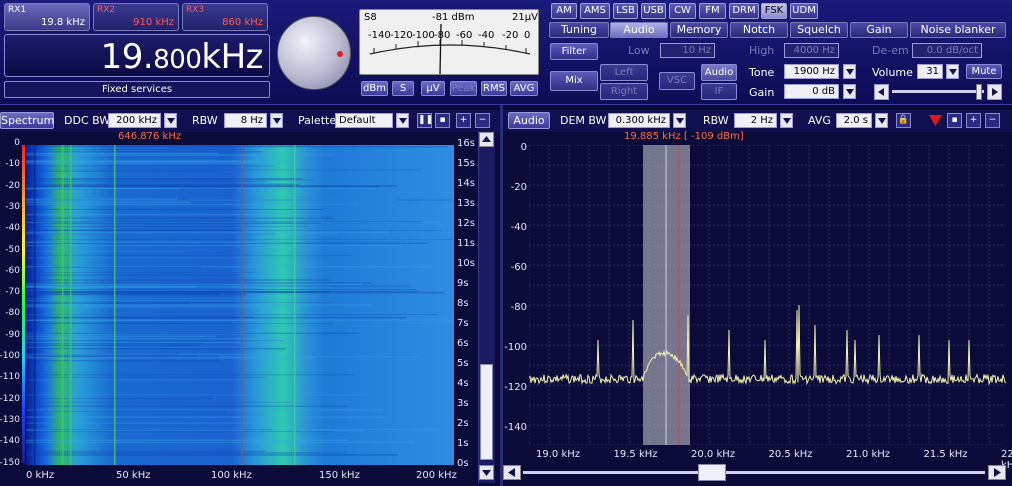 This screenshot has width=1012, height=486. I want to click on tab-notch: Notch, so click(759, 30).